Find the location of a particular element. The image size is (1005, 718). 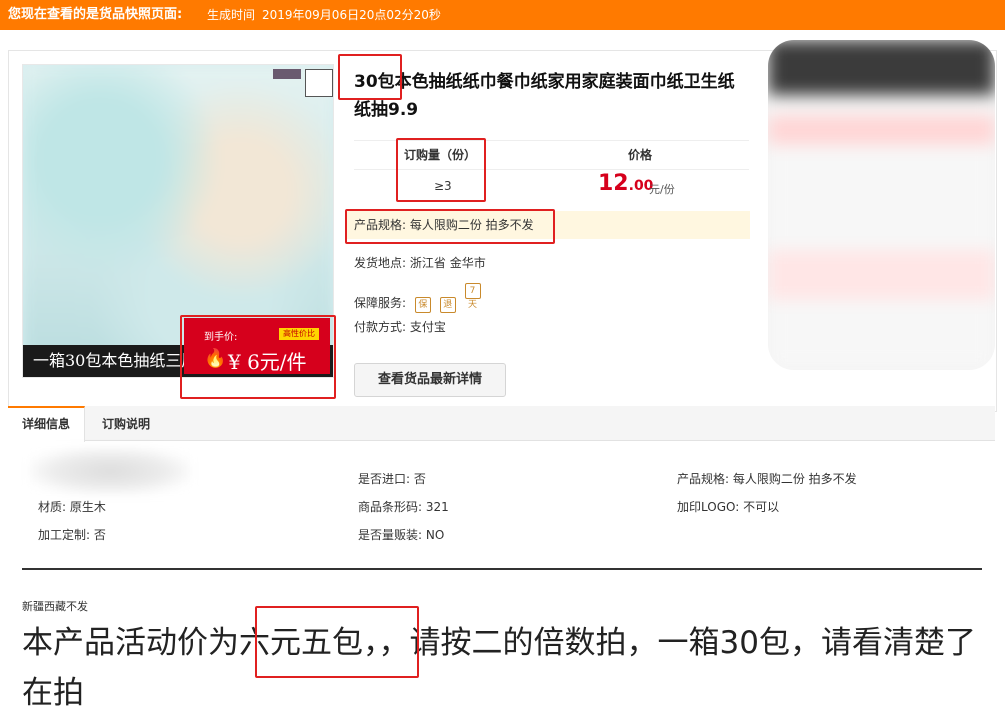

generated-label: 生成时间 is located at coordinates (231, 15).